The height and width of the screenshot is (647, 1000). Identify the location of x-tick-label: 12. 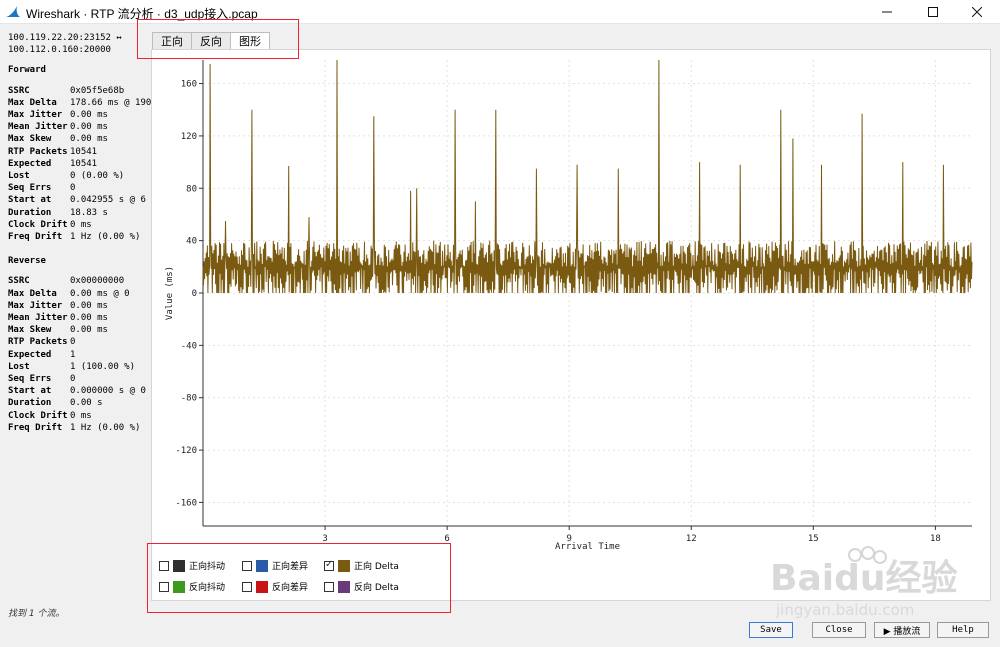
(691, 539).